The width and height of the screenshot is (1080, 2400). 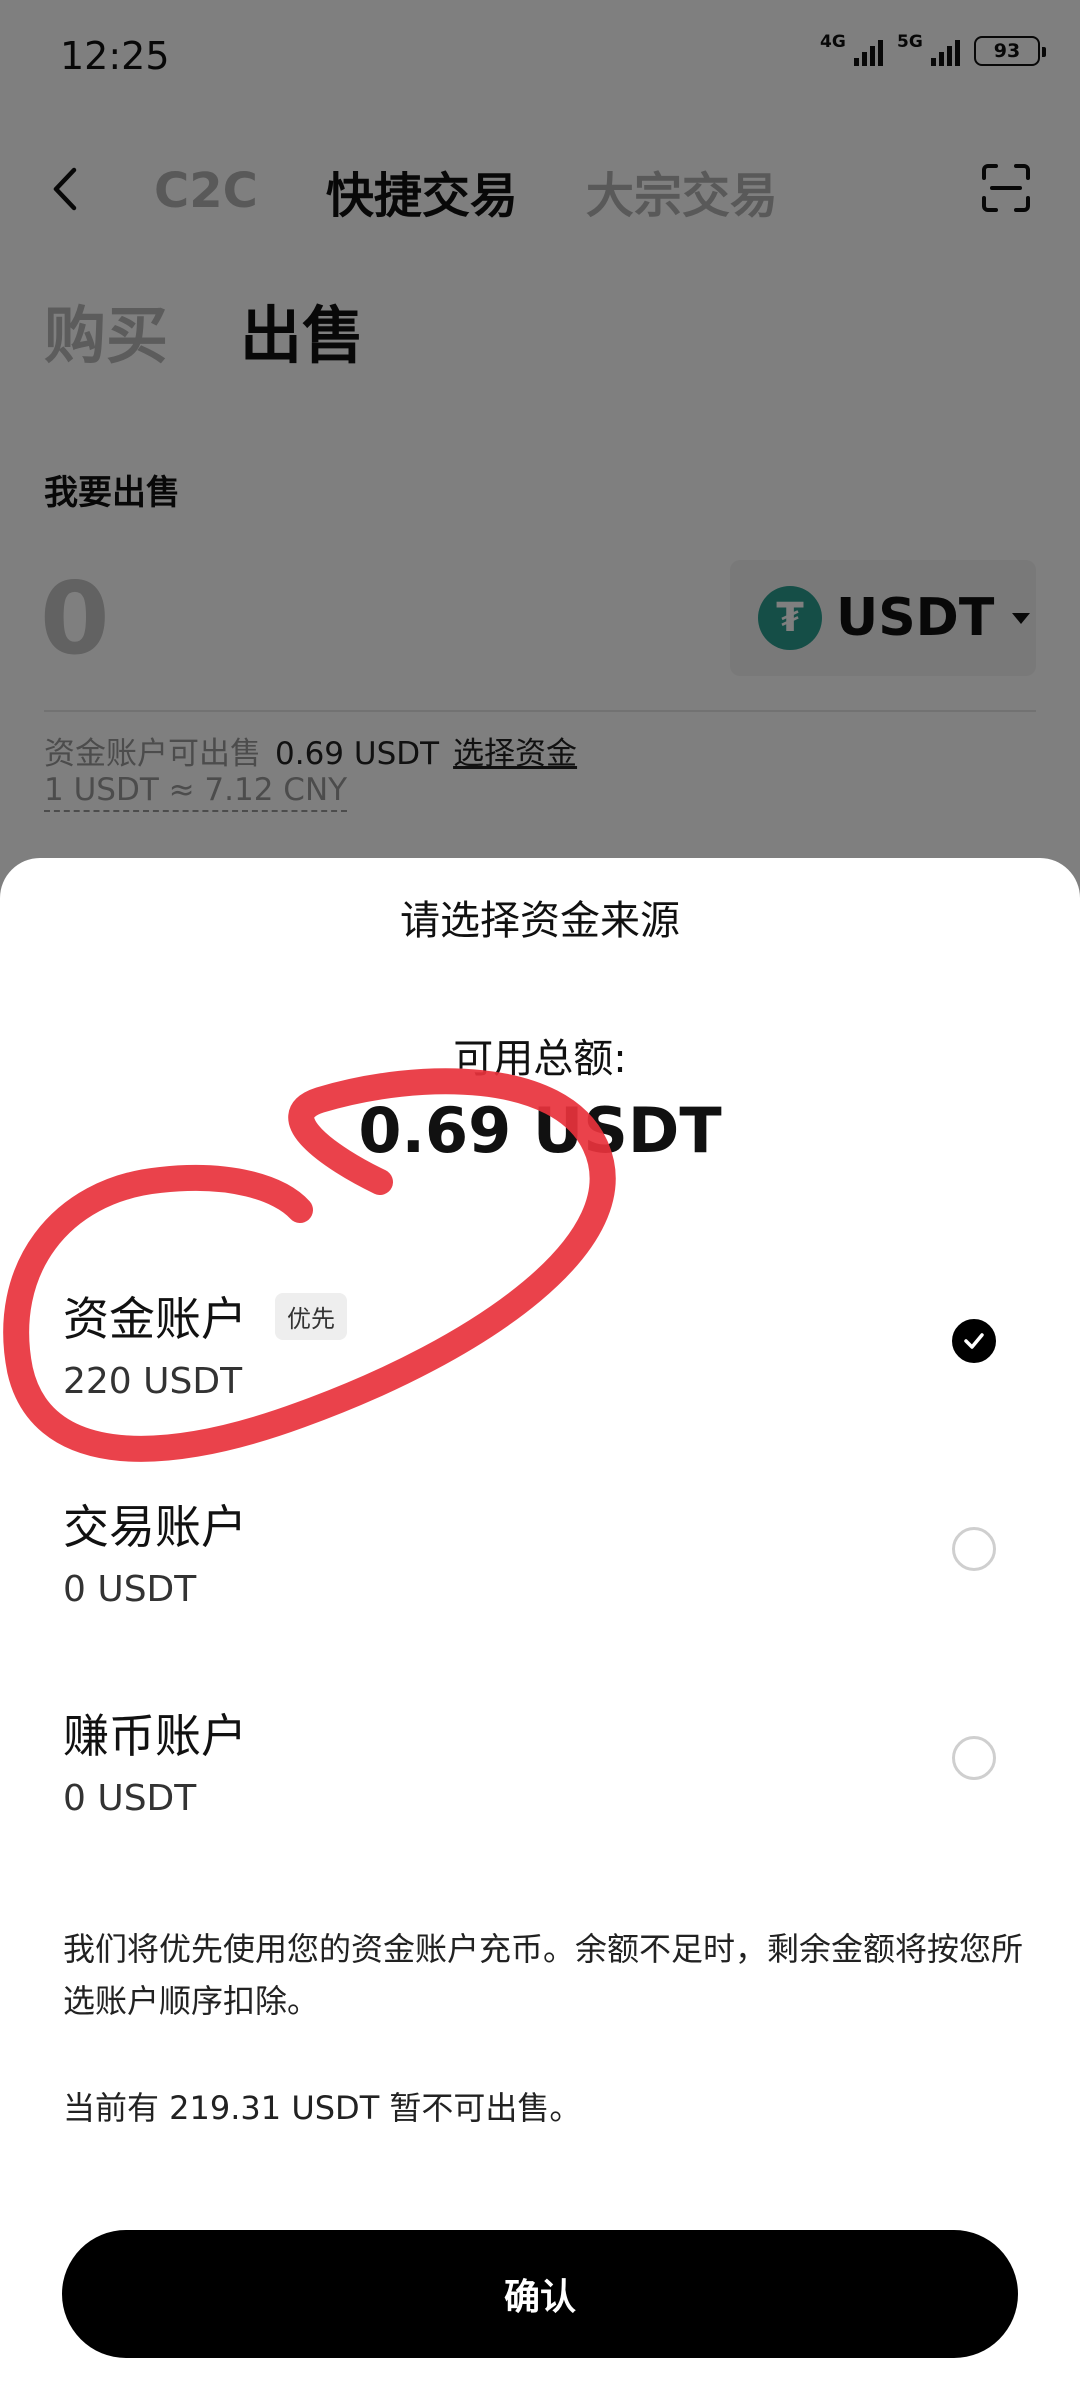 What do you see at coordinates (311, 1316) in the screenshot?
I see `priority-badge: 优先` at bounding box center [311, 1316].